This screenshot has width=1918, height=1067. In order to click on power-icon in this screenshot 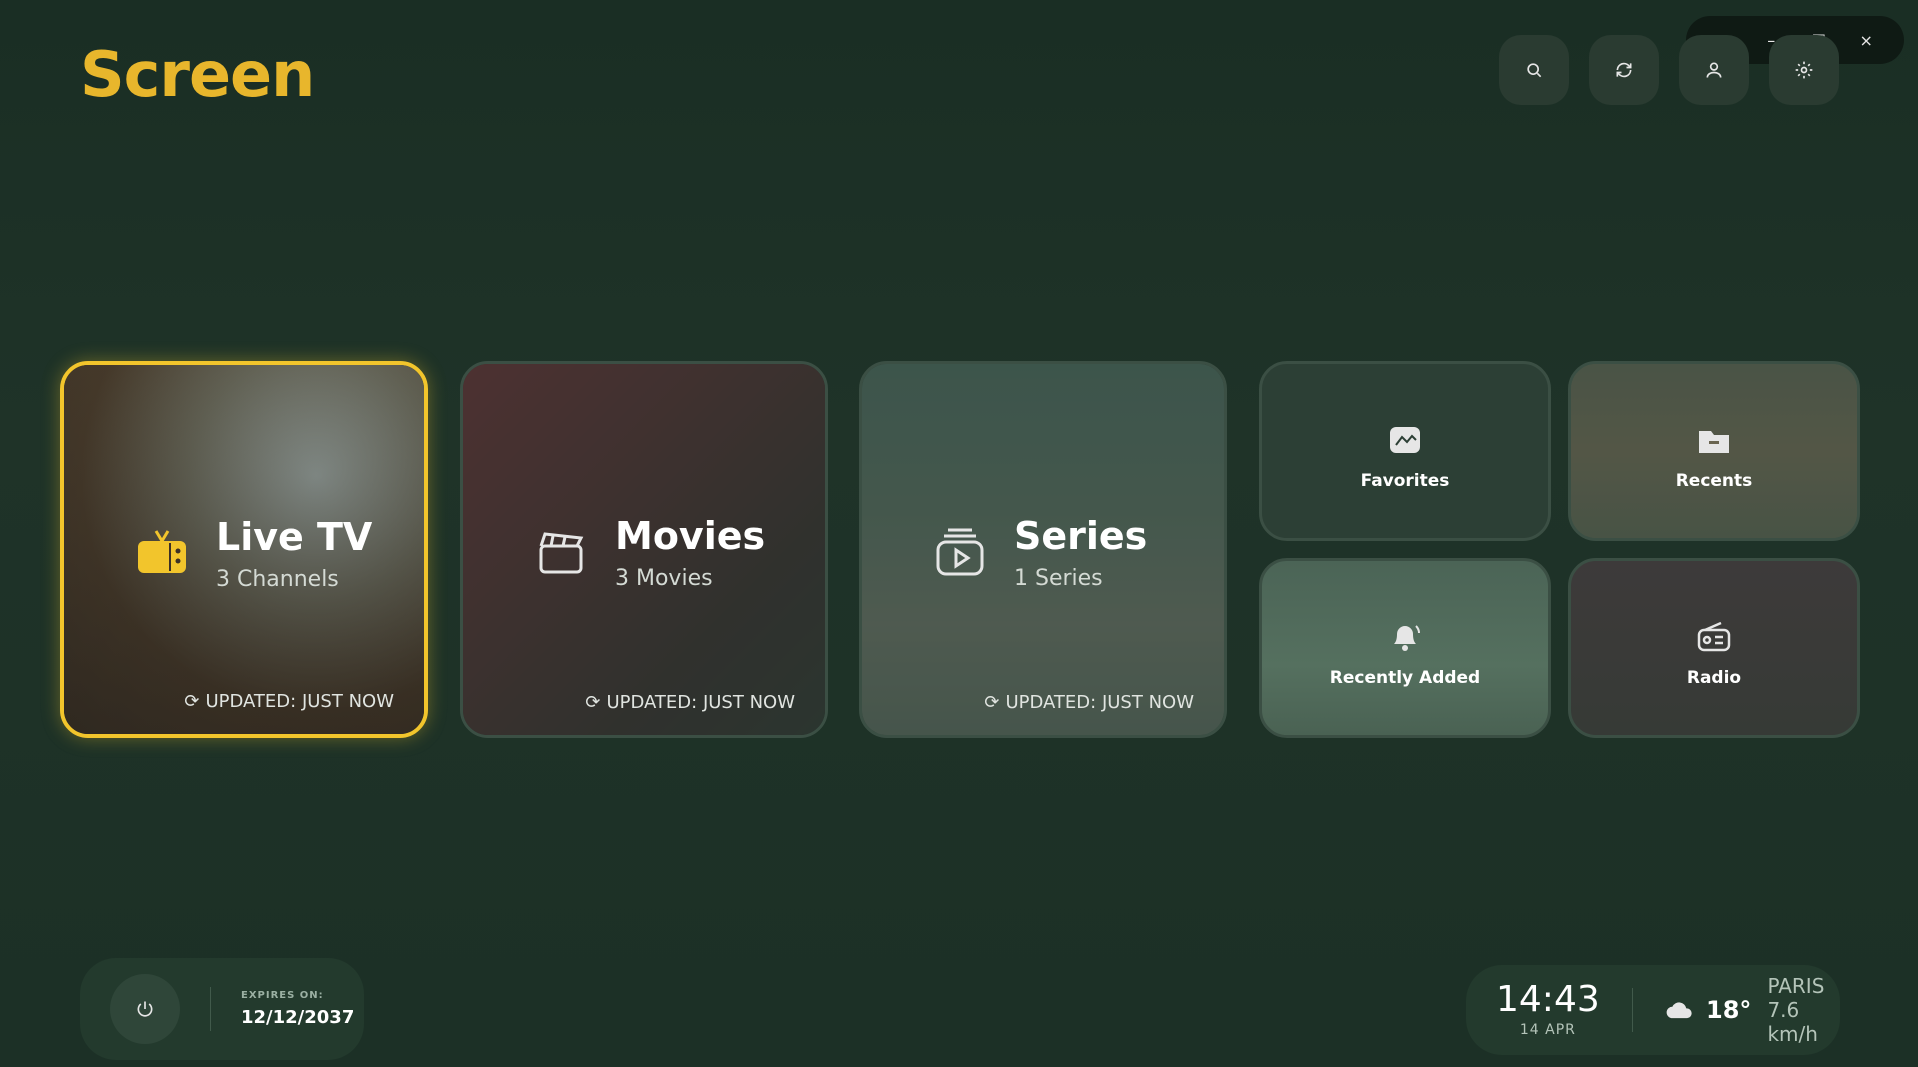, I will do `click(145, 1009)`.